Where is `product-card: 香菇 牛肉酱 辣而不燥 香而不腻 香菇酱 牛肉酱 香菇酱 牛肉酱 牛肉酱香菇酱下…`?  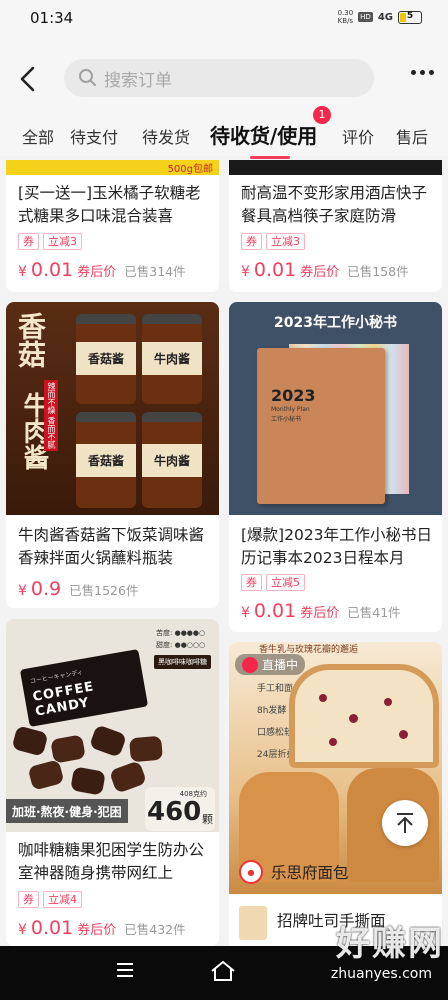
product-card: 香菇 牛肉酱 辣而不燥 香而不腻 香菇酱 牛肉酱 香菇酱 牛肉酱 牛肉酱香菇酱下… is located at coordinates (112, 455).